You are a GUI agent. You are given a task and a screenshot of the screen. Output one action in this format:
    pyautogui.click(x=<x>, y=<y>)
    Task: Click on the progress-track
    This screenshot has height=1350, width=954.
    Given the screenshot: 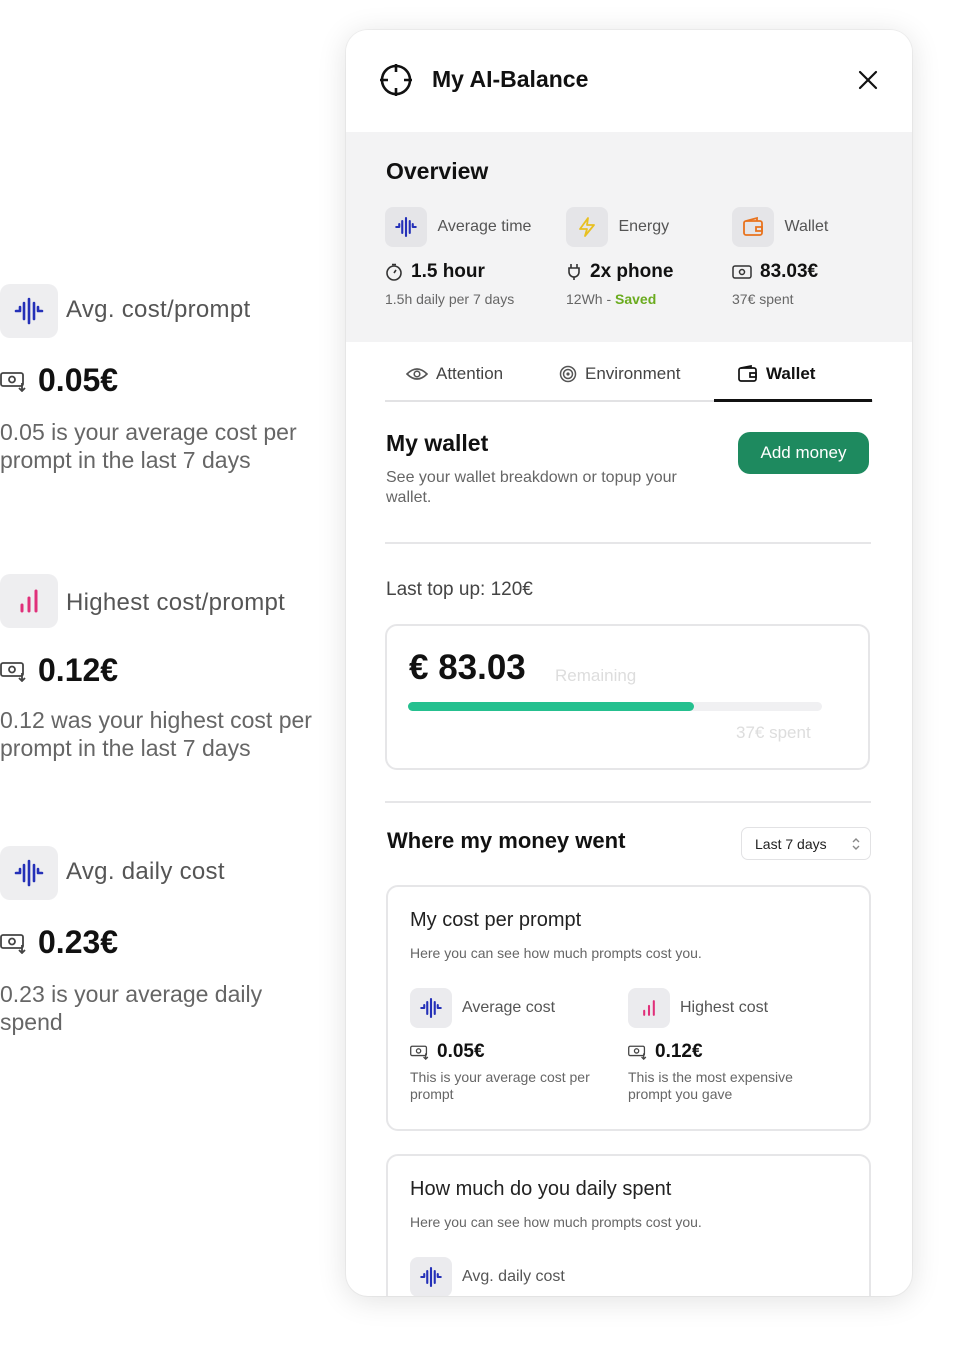 What is the action you would take?
    pyautogui.click(x=615, y=706)
    